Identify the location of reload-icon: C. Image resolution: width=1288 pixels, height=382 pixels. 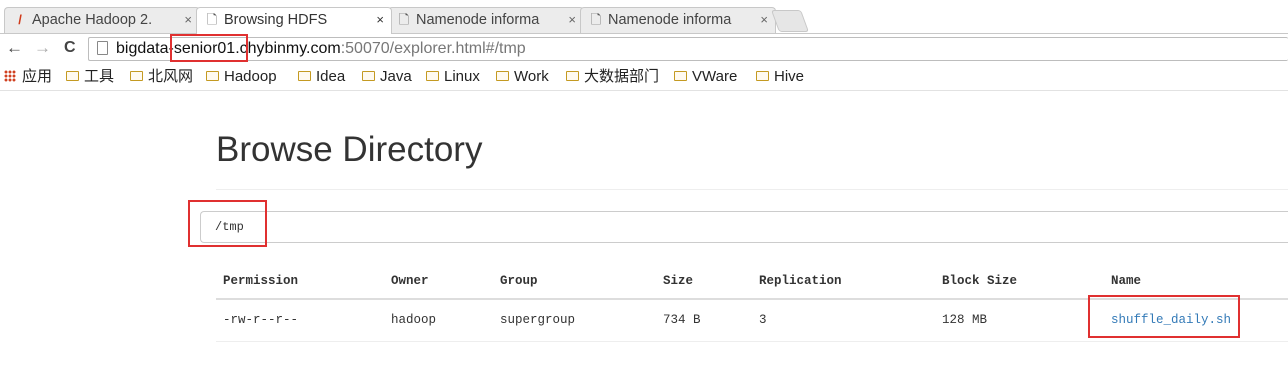
(70, 48).